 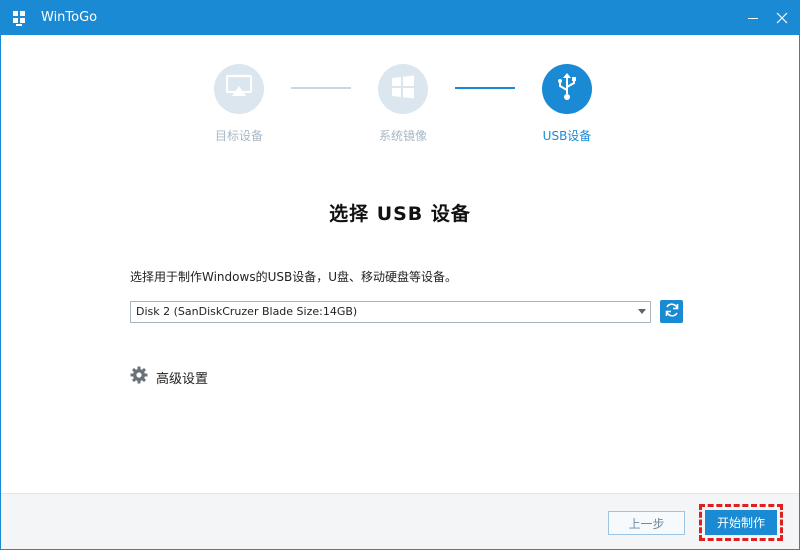 What do you see at coordinates (293, 277) in the screenshot?
I see `instruction-text: 选择用于制作Windows的USB设备，U盘、移动硬盘等设备。` at bounding box center [293, 277].